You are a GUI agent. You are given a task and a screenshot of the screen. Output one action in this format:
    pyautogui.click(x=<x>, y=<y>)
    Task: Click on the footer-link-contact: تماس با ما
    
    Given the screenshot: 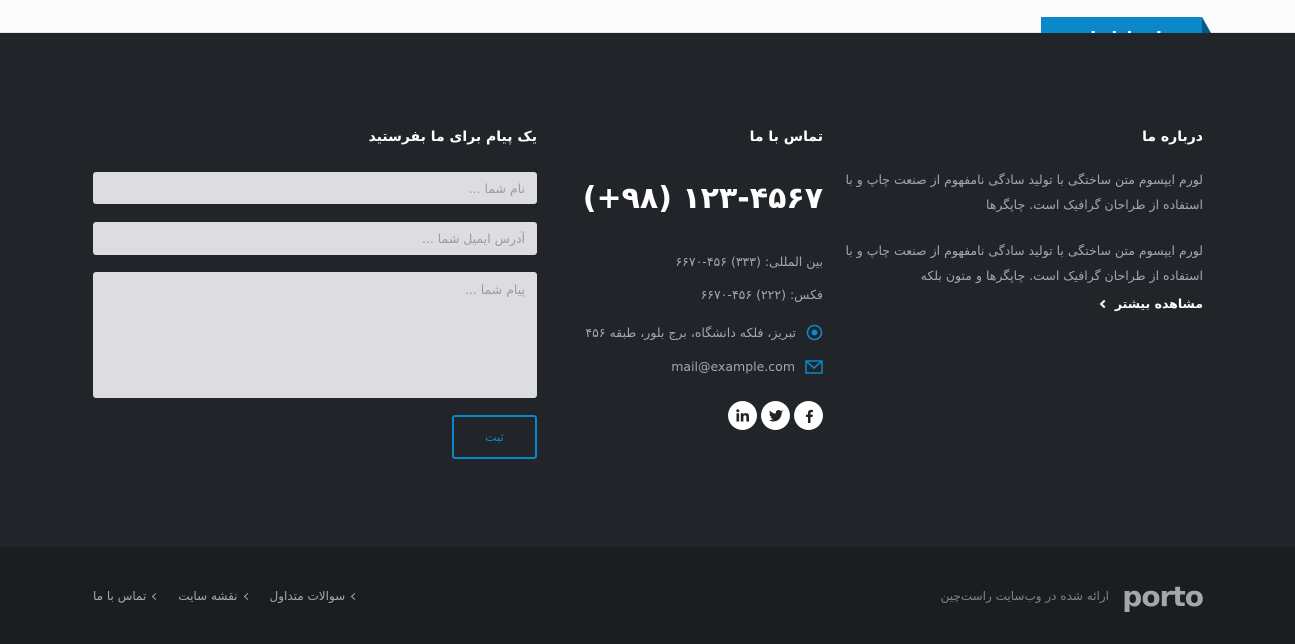 What is the action you would take?
    pyautogui.click(x=126, y=596)
    